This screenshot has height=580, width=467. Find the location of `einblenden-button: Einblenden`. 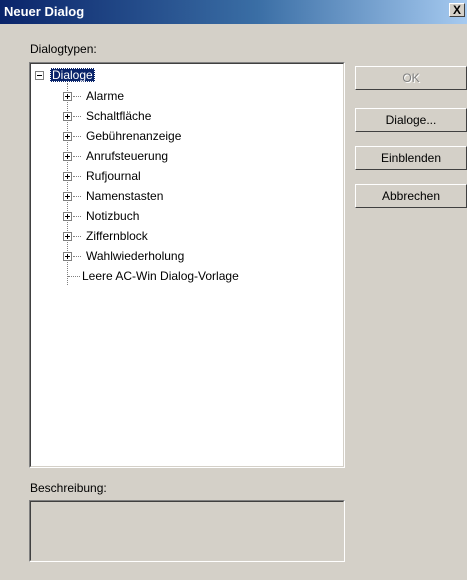

einblenden-button: Einblenden is located at coordinates (411, 158).